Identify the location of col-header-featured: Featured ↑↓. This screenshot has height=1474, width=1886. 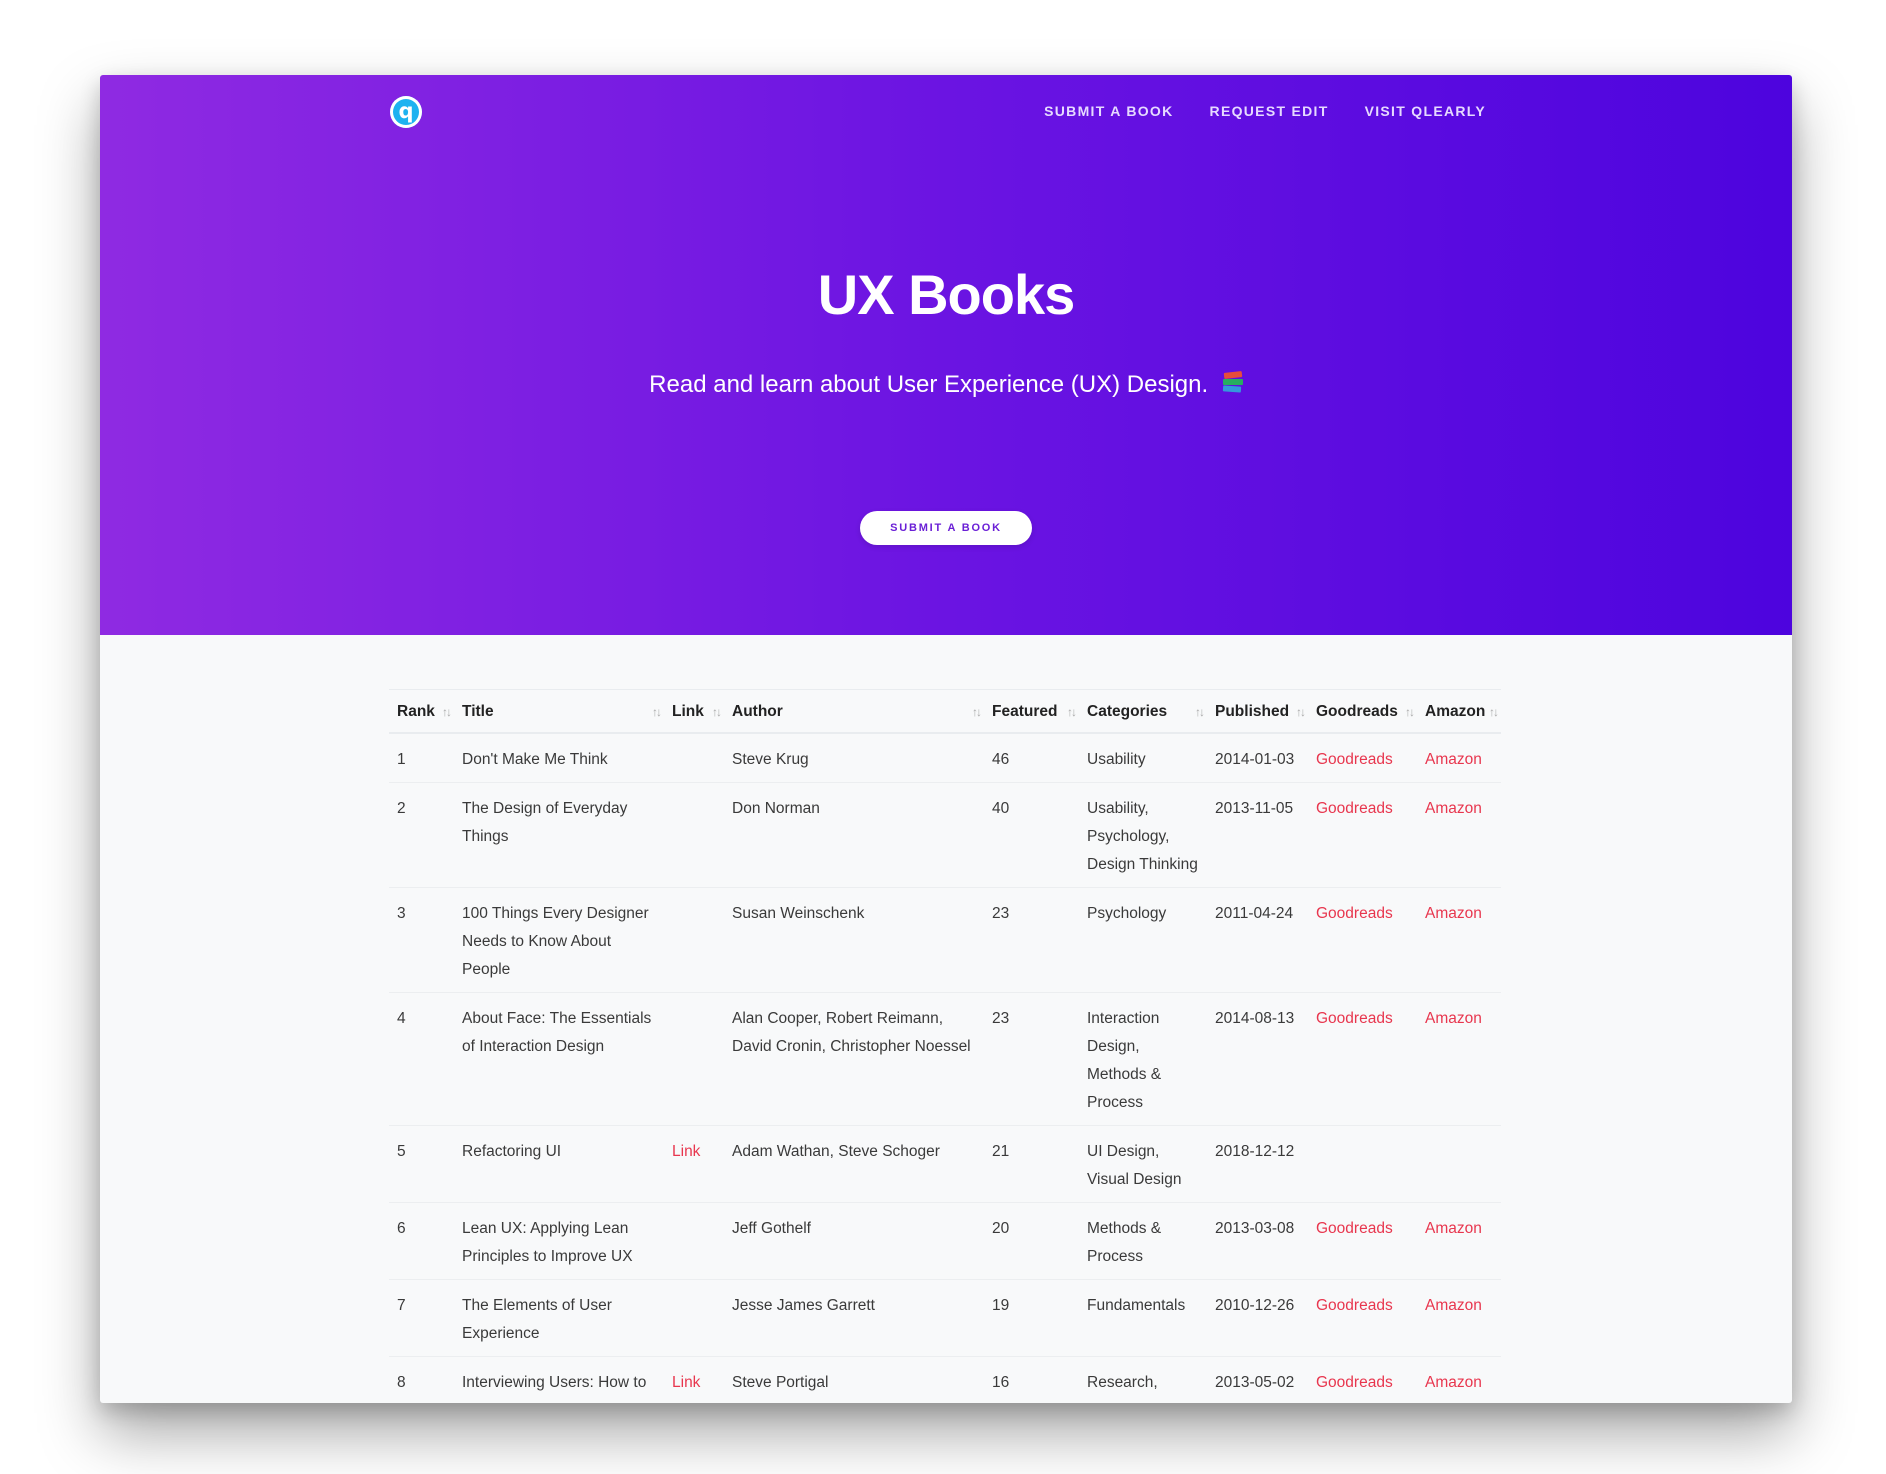
(1031, 711).